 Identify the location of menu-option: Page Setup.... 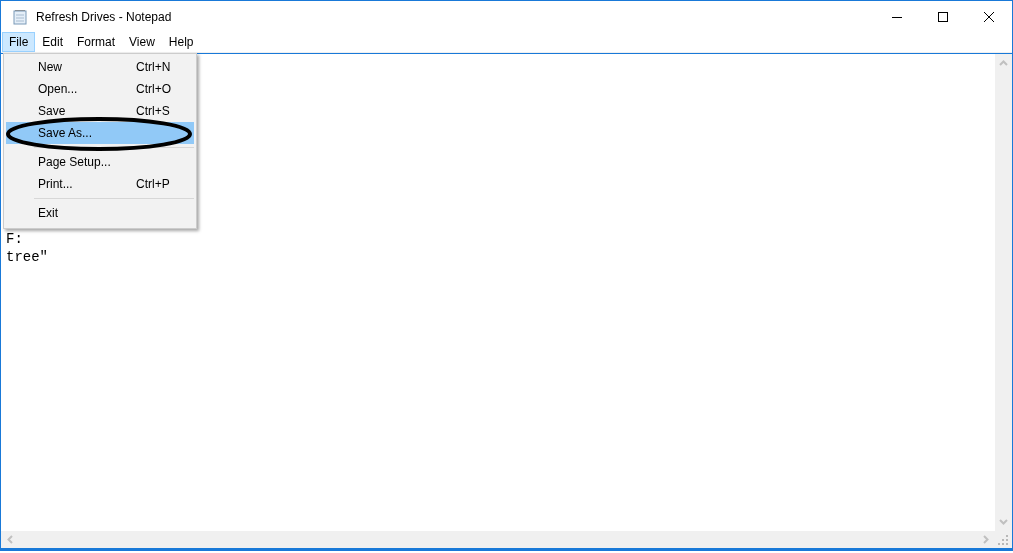
(100, 162).